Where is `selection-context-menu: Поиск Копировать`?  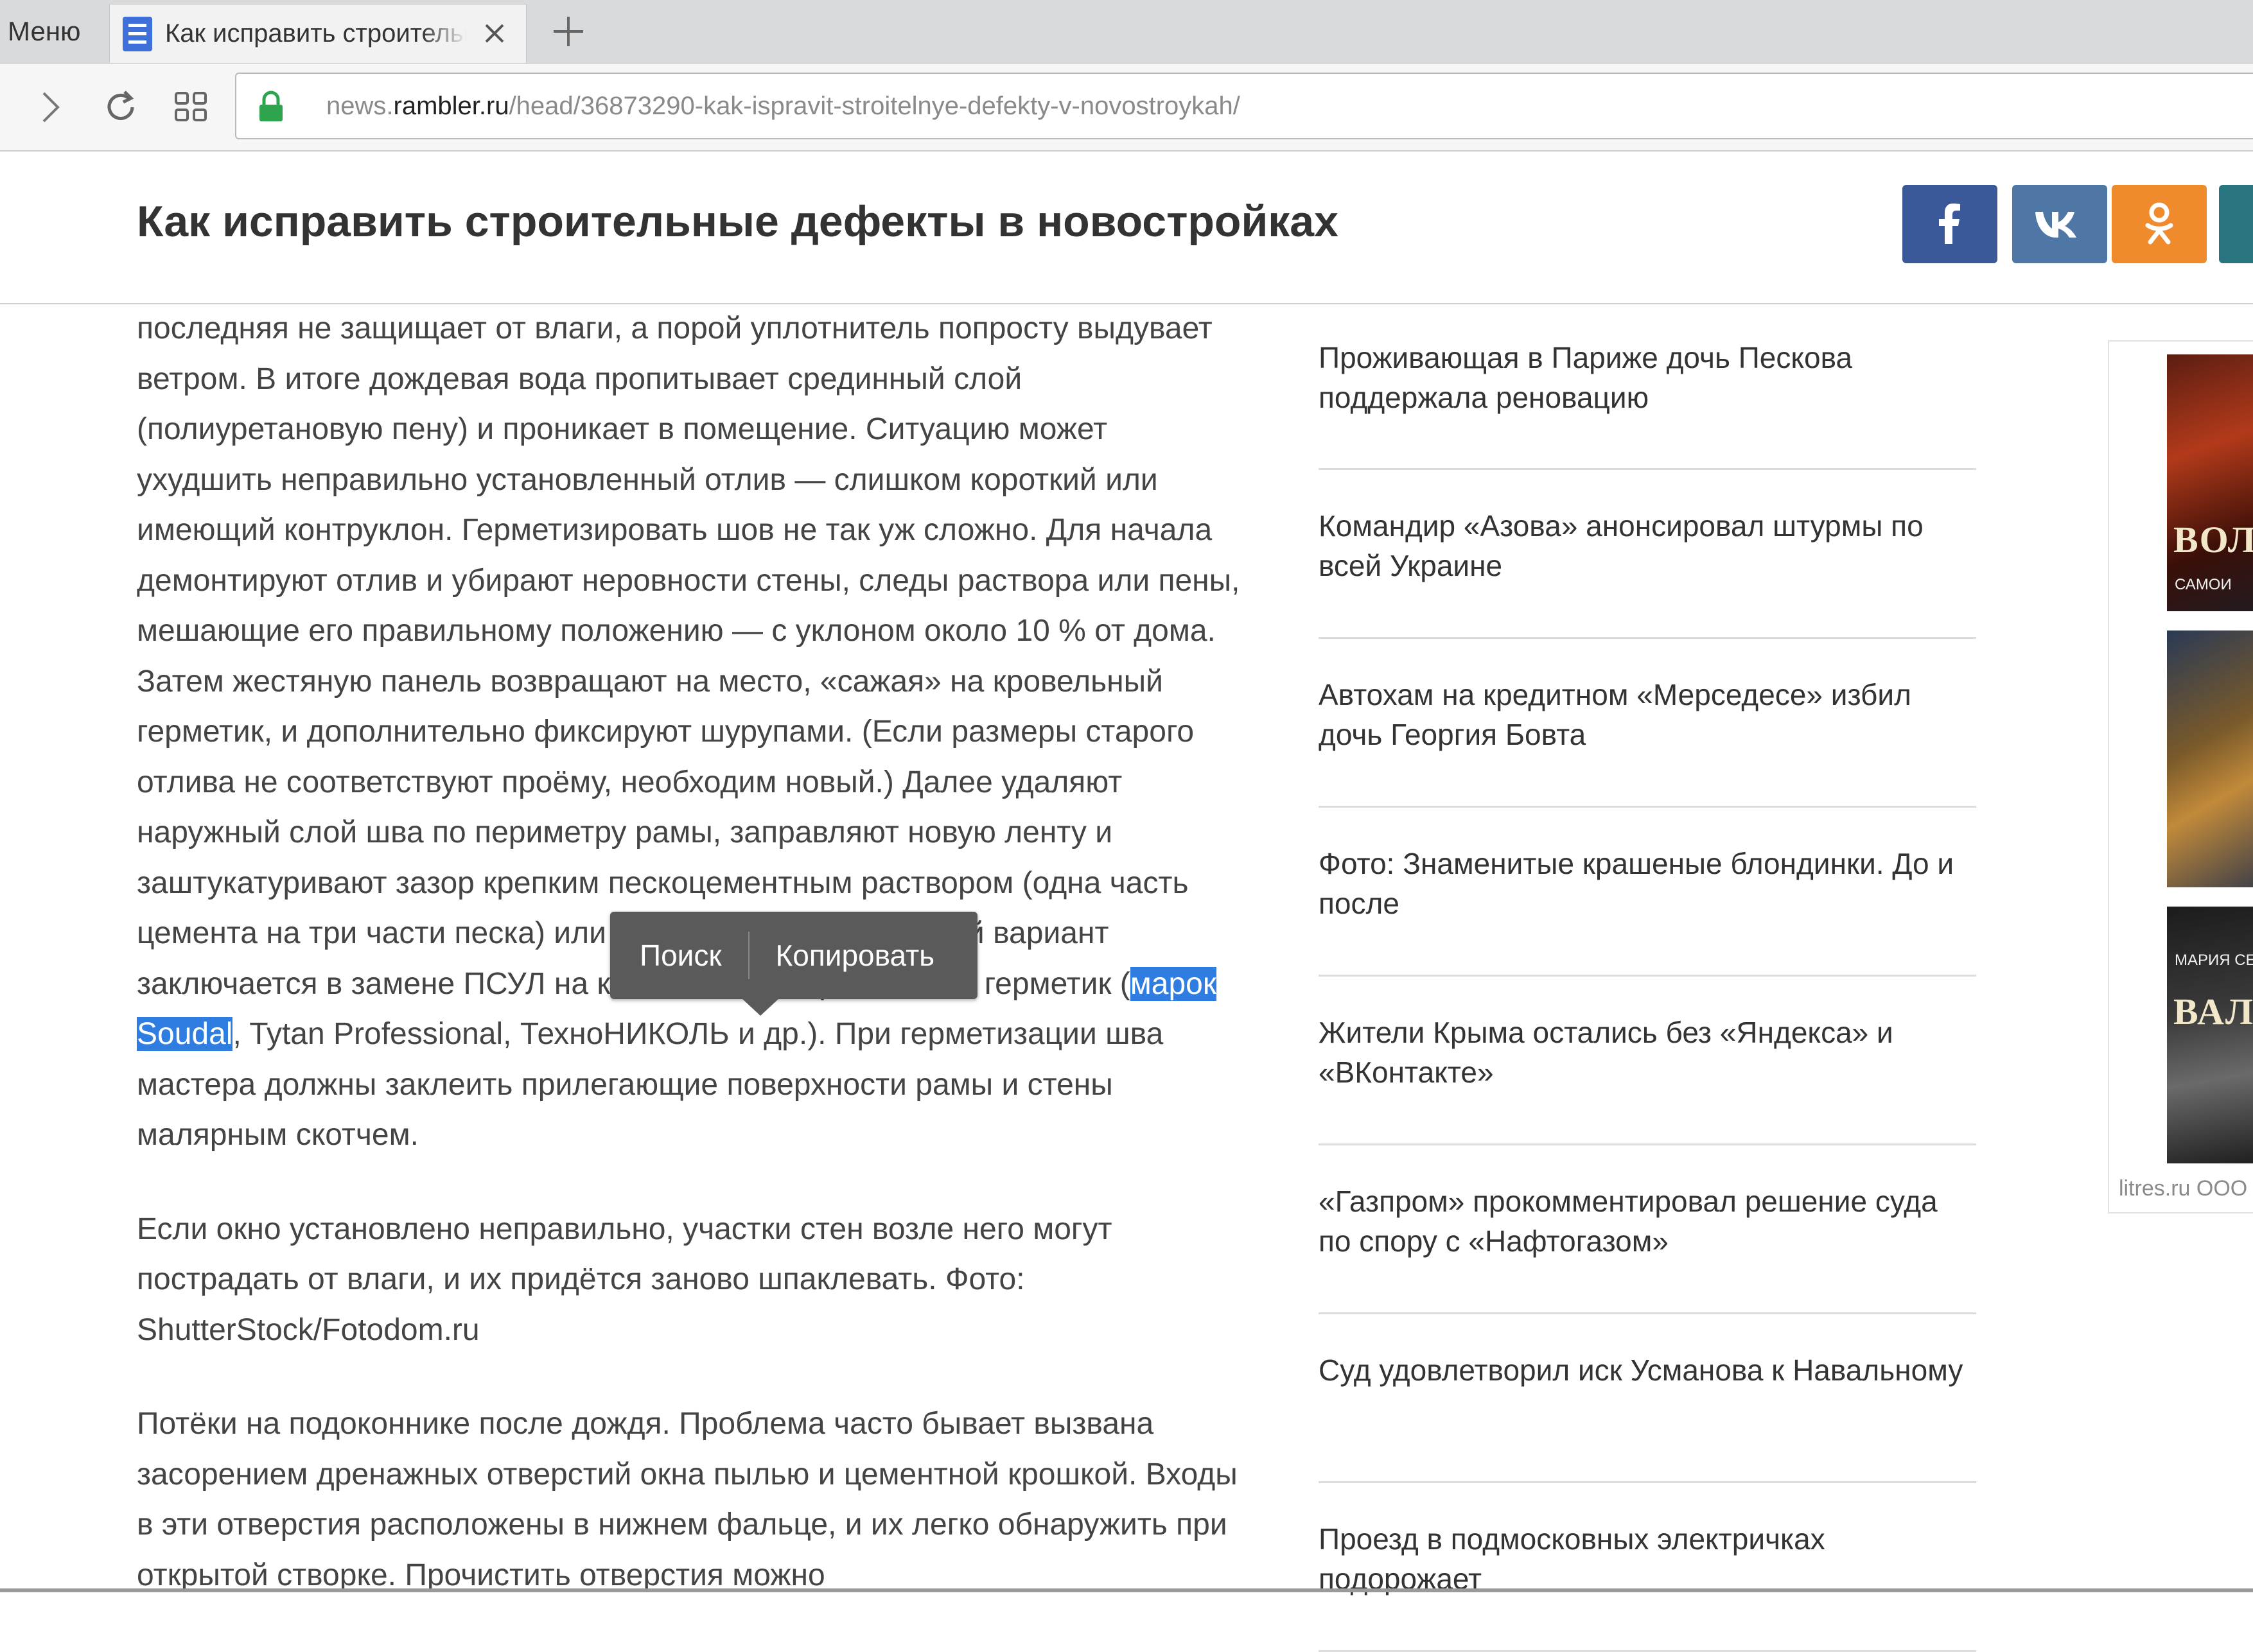
selection-context-menu: Поиск Копировать is located at coordinates (793, 964).